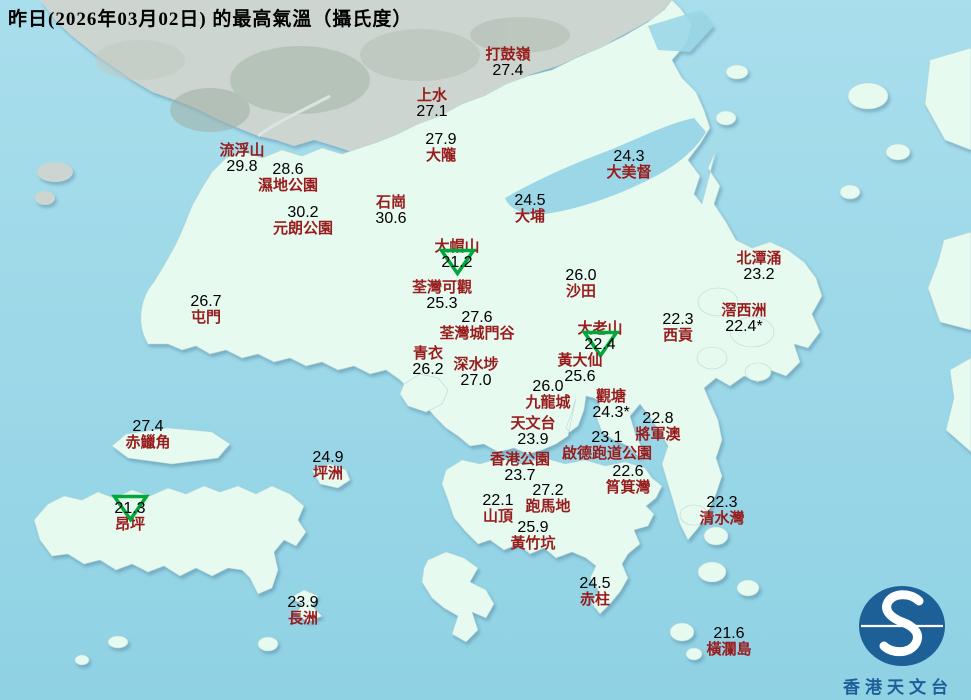 The height and width of the screenshot is (700, 971). I want to click on station-label: 23.1 啟德跑道公園, so click(607, 446).